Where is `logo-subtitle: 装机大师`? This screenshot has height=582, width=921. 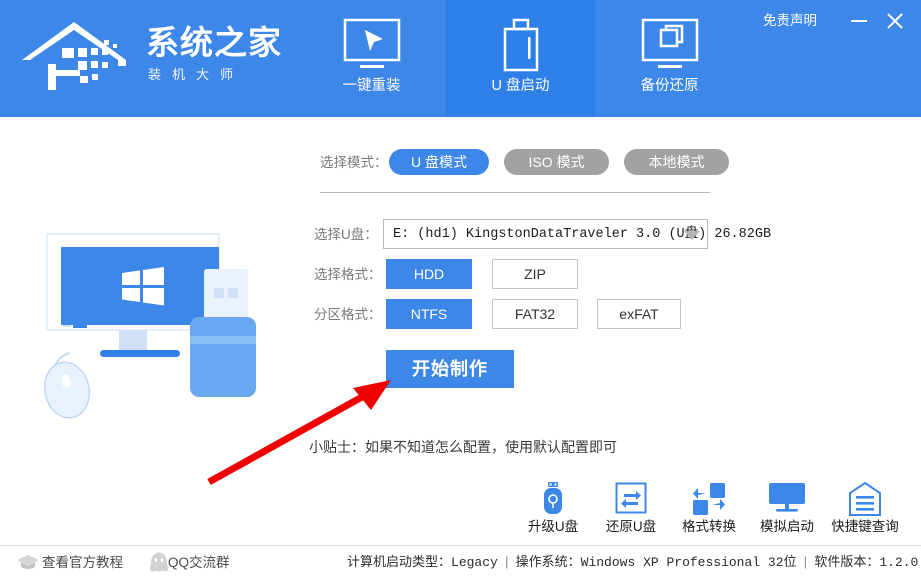 logo-subtitle: 装机大师 is located at coordinates (196, 74).